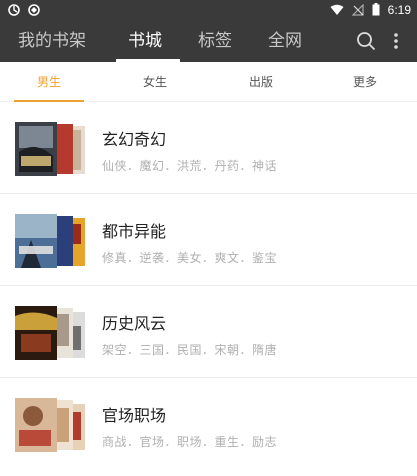 This screenshot has width=417, height=476. I want to click on category-cover-history, so click(51, 333).